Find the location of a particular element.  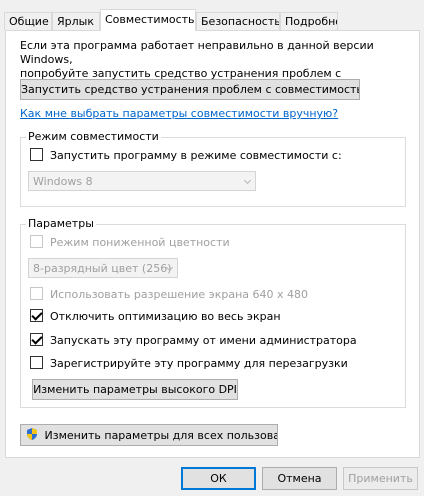

apply-button-label: Применить is located at coordinates (380, 478).